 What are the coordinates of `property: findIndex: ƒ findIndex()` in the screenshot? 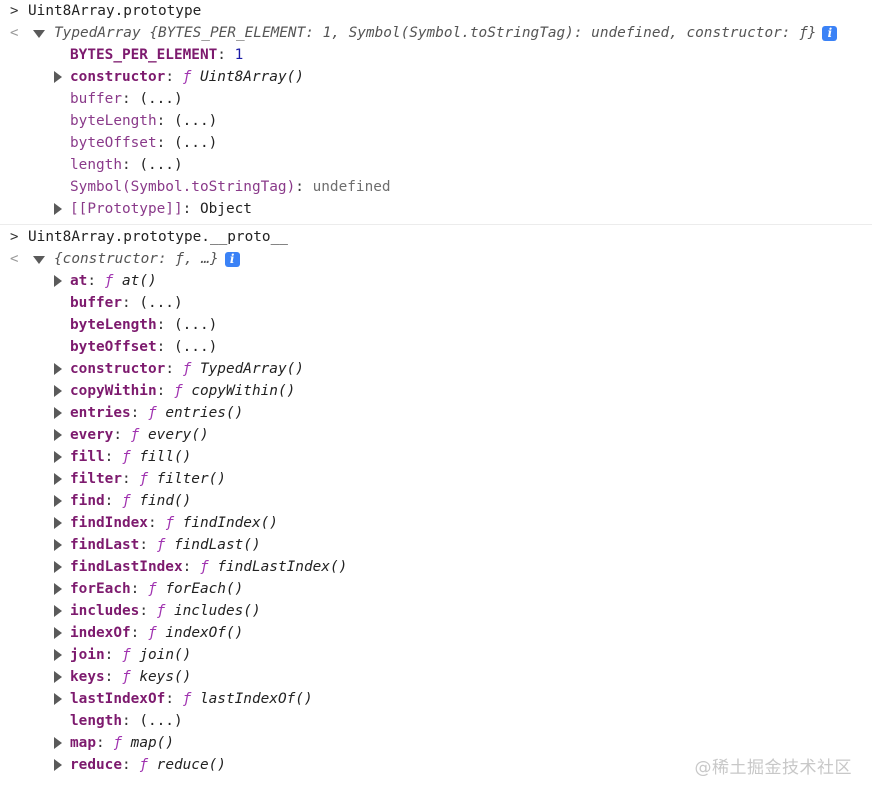 It's located at (174, 523).